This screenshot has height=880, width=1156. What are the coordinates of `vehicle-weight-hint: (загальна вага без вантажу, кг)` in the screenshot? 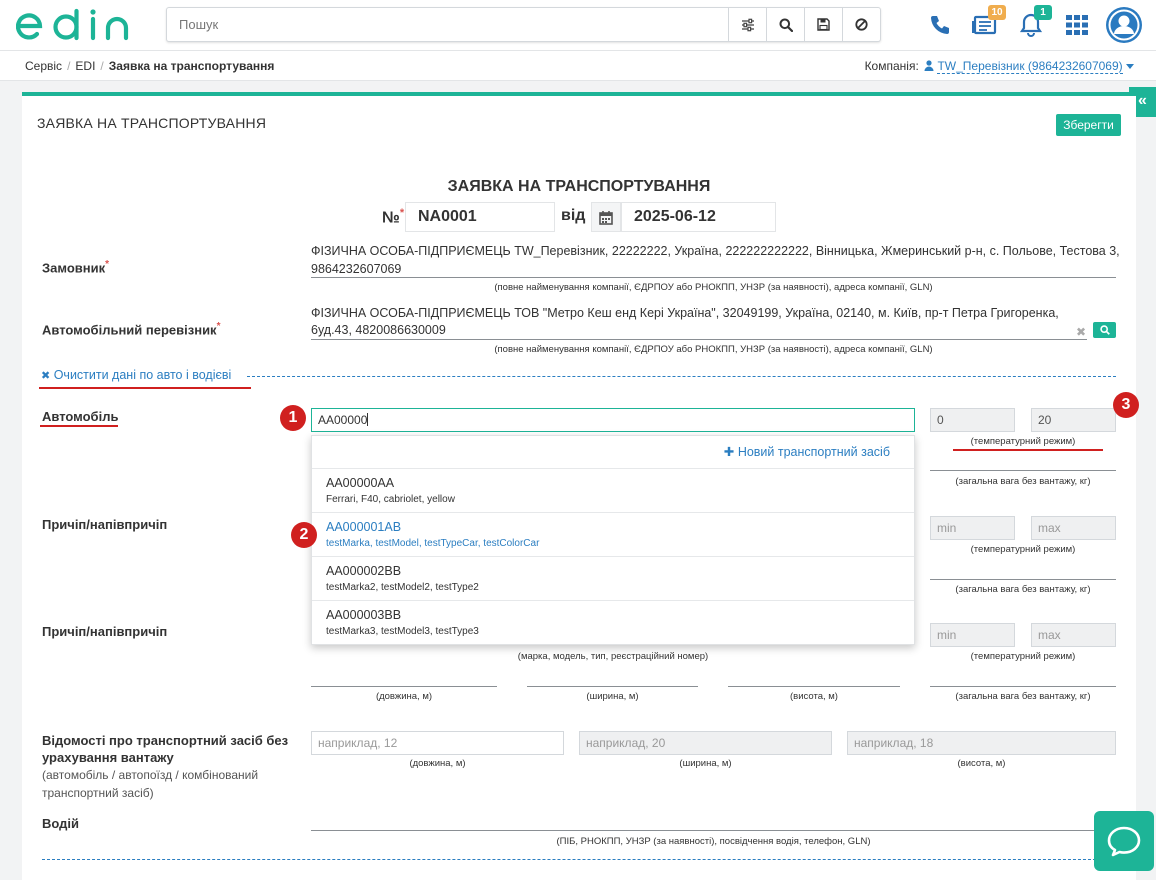 It's located at (1023, 481).